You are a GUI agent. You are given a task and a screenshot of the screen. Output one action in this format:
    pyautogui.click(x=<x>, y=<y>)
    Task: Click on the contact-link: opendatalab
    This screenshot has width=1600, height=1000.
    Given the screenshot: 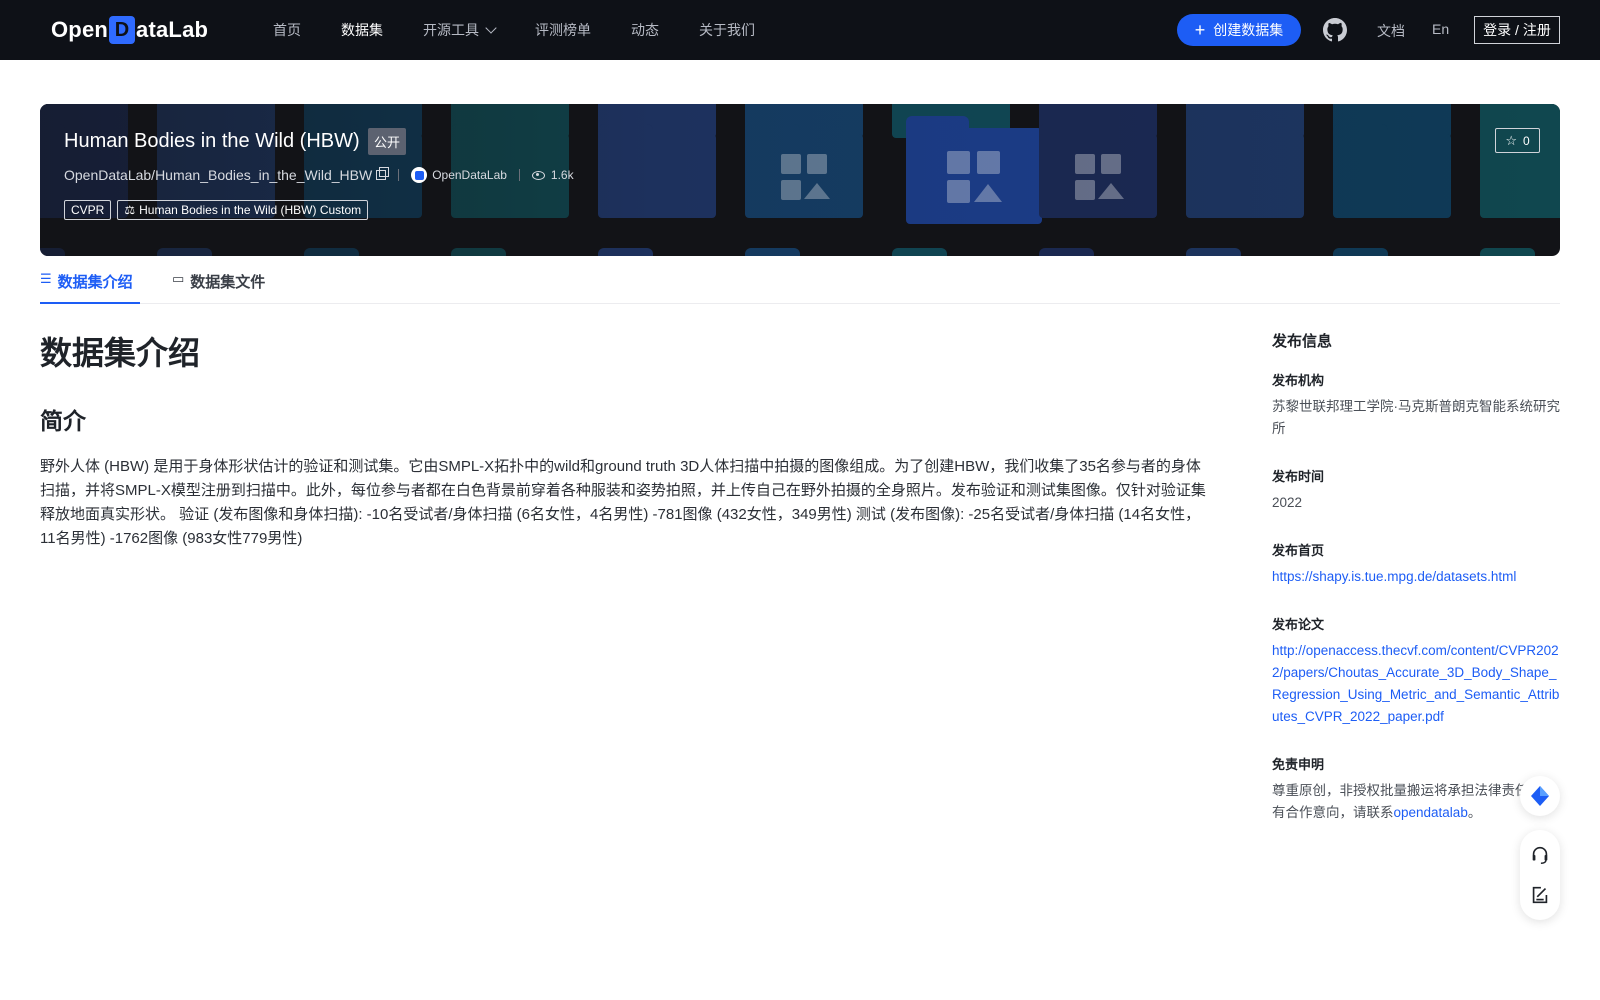 What is the action you would take?
    pyautogui.click(x=1431, y=812)
    